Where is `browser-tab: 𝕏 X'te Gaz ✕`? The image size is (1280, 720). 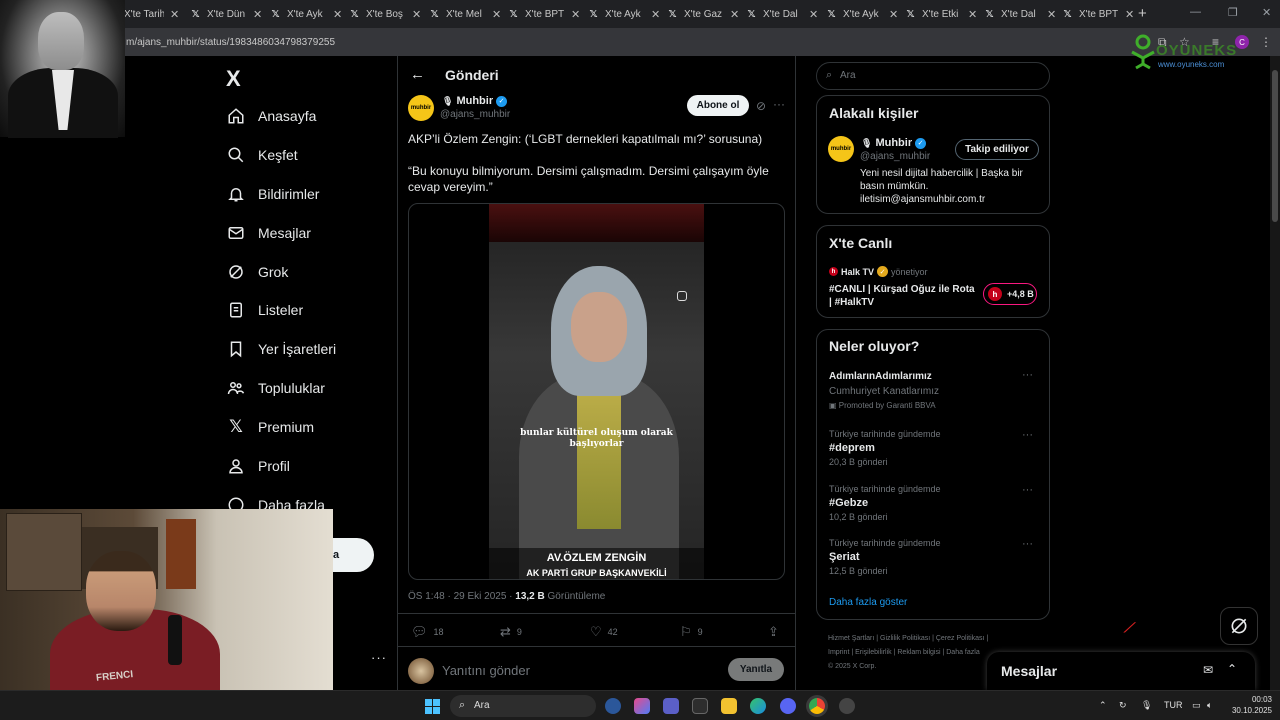
browser-tab: 𝕏 X'te Gaz ✕ is located at coordinates (703, 14).